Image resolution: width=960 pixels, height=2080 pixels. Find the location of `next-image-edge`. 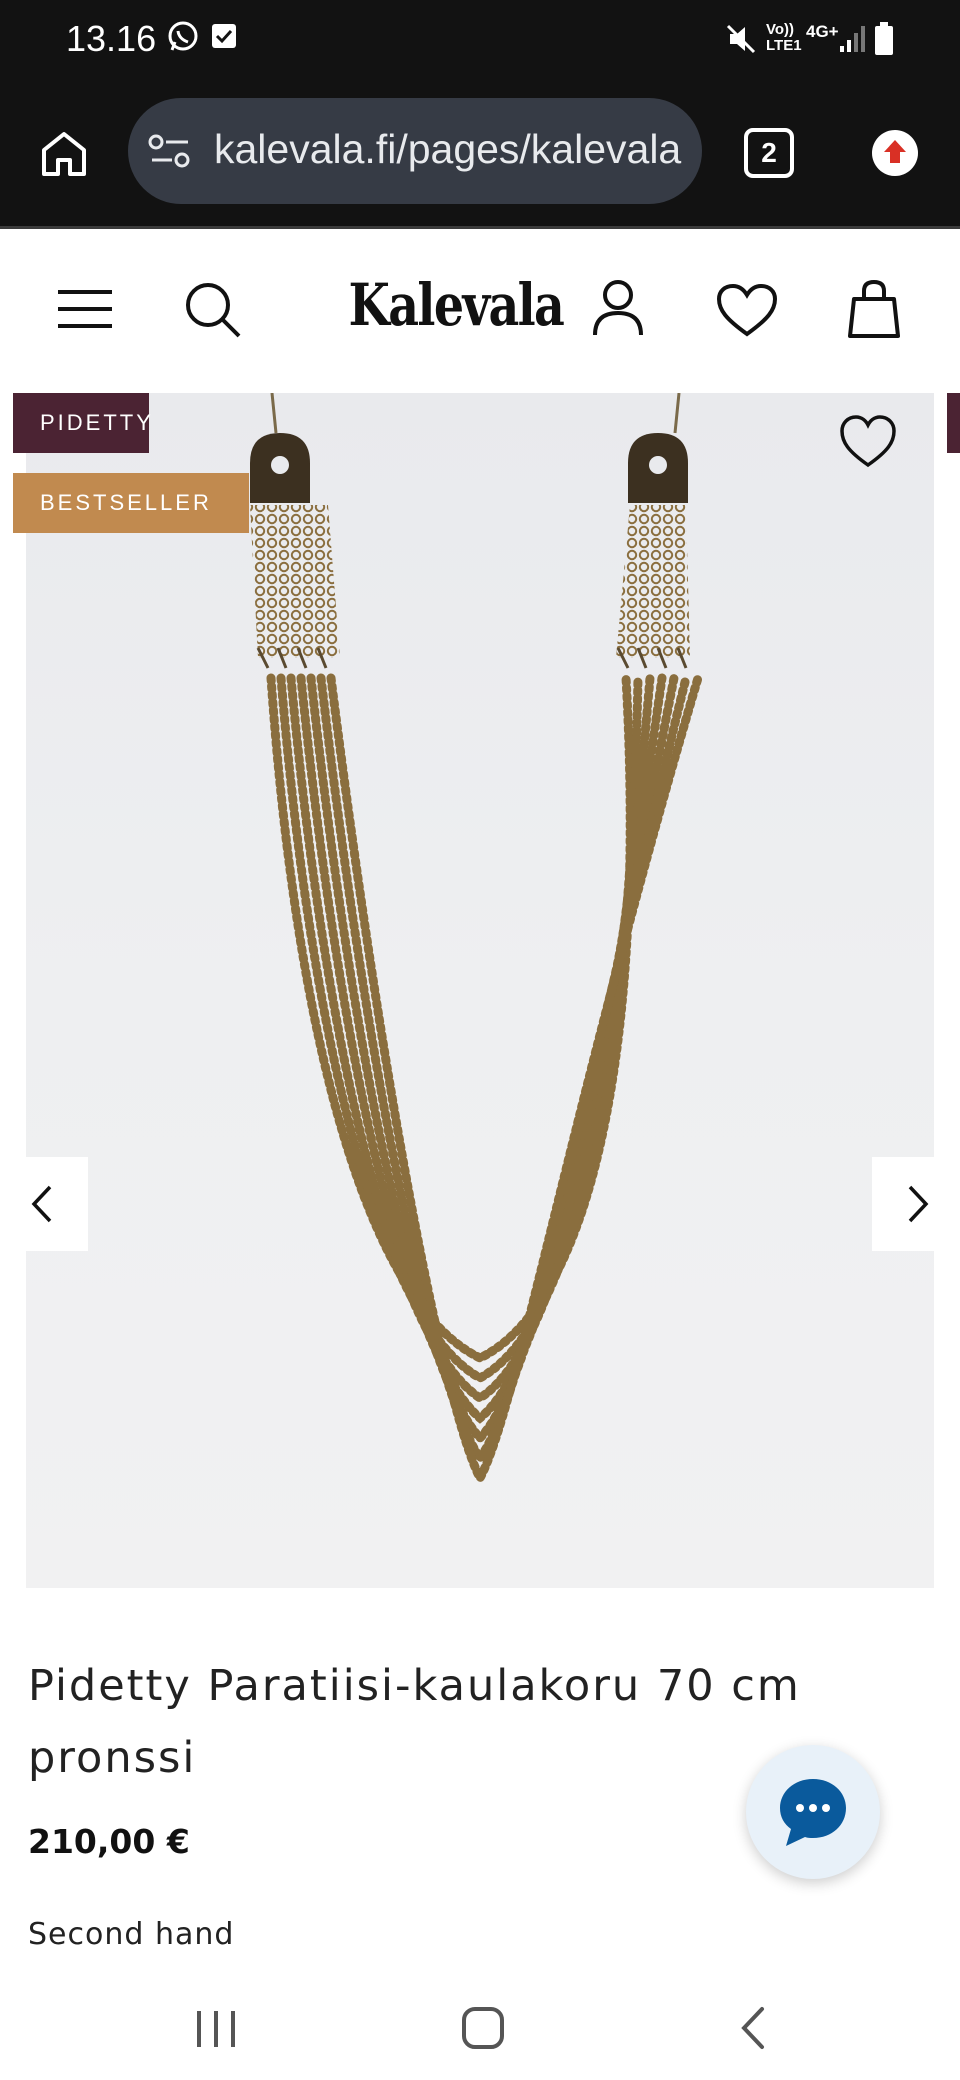

next-image-edge is located at coordinates (953, 423).